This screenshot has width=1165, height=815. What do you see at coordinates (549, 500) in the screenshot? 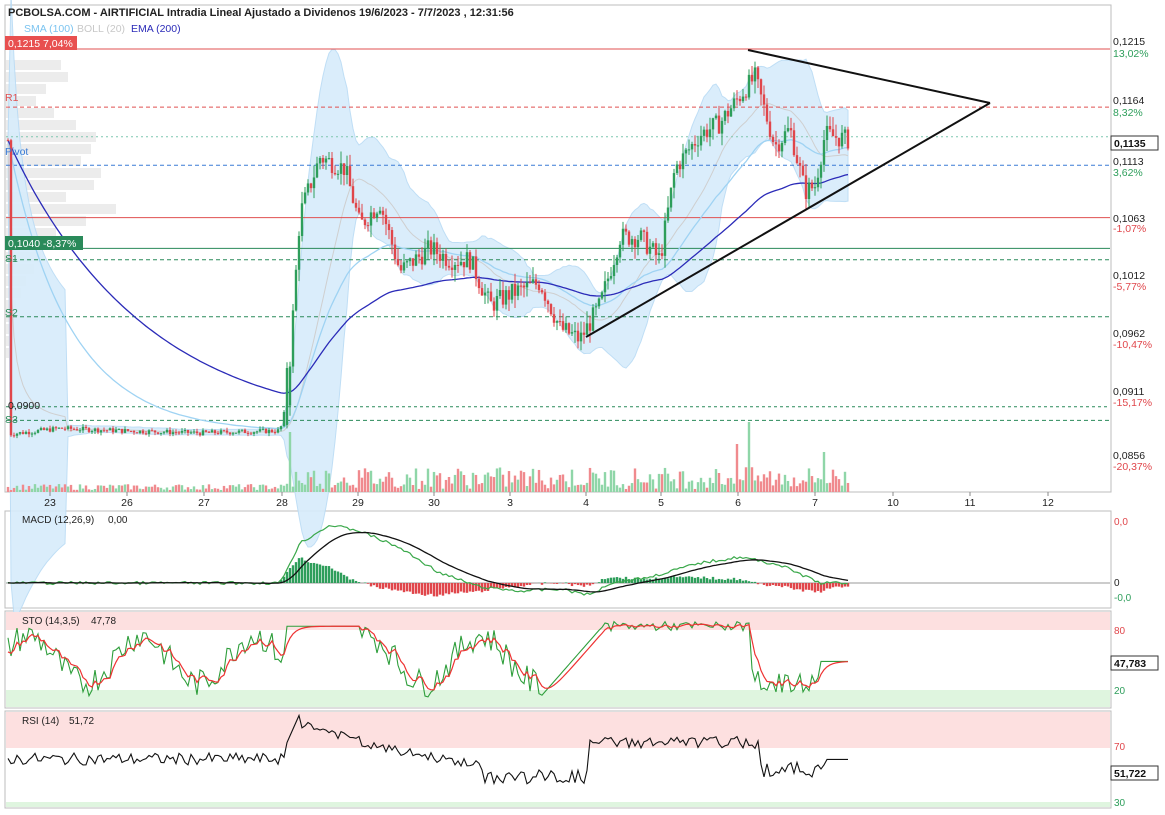
I see `x-axis: 23 26 27 28 29 30 3 4 5 6 7 10 11 12` at bounding box center [549, 500].